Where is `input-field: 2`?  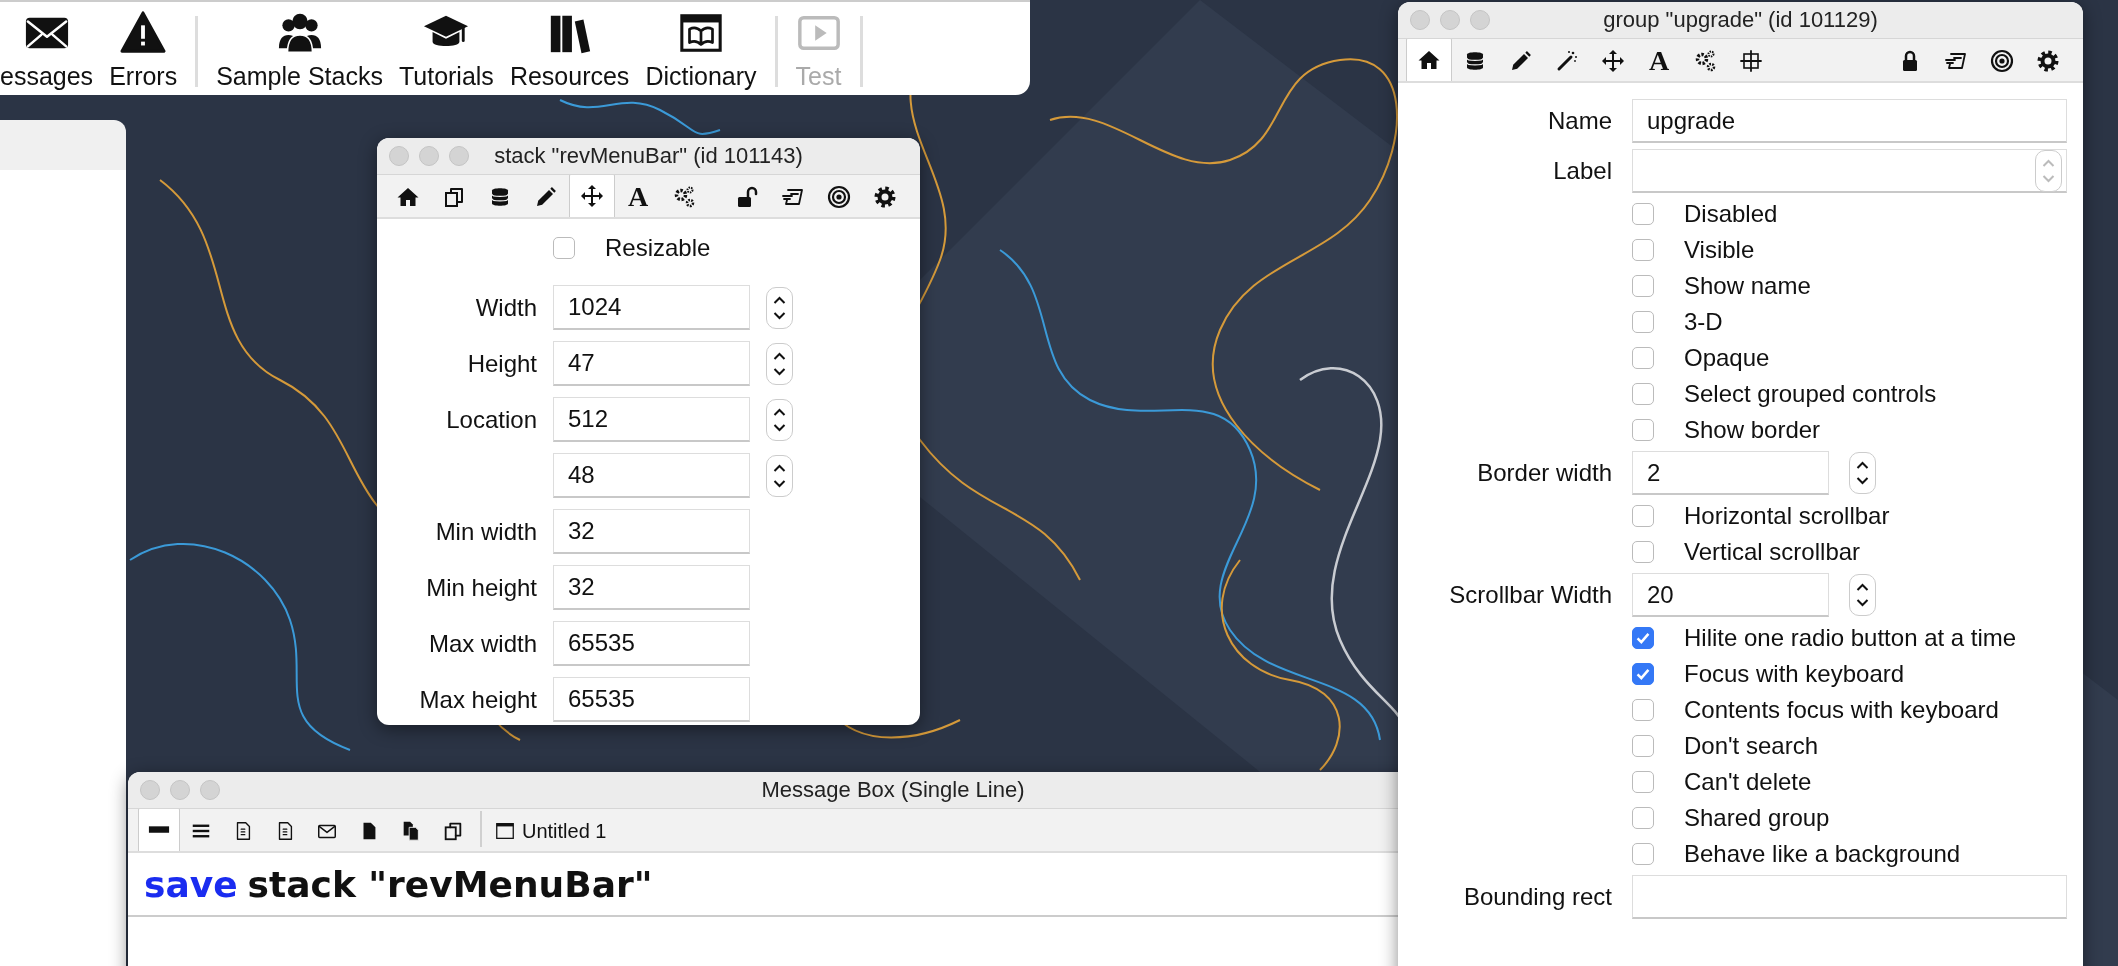
input-field: 2 is located at coordinates (1730, 473).